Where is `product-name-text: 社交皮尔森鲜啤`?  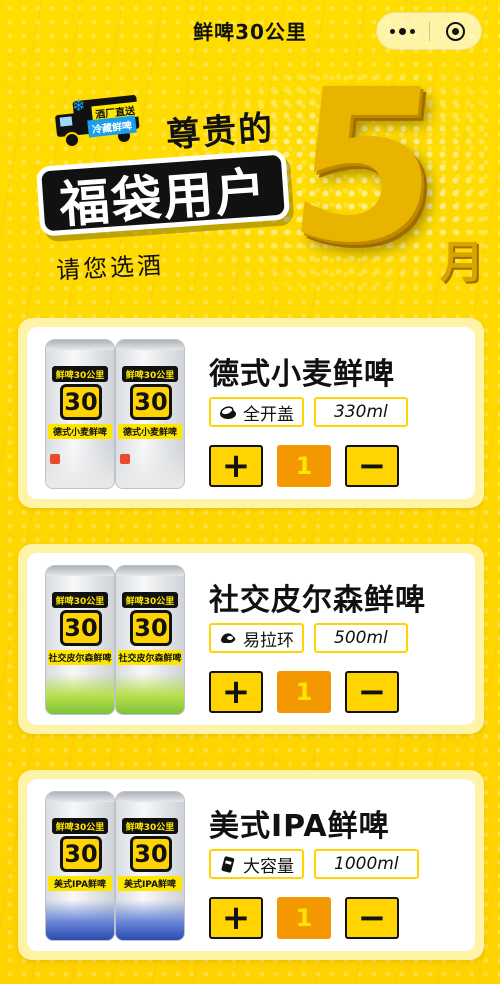 product-name-text: 社交皮尔森鲜啤 is located at coordinates (317, 600).